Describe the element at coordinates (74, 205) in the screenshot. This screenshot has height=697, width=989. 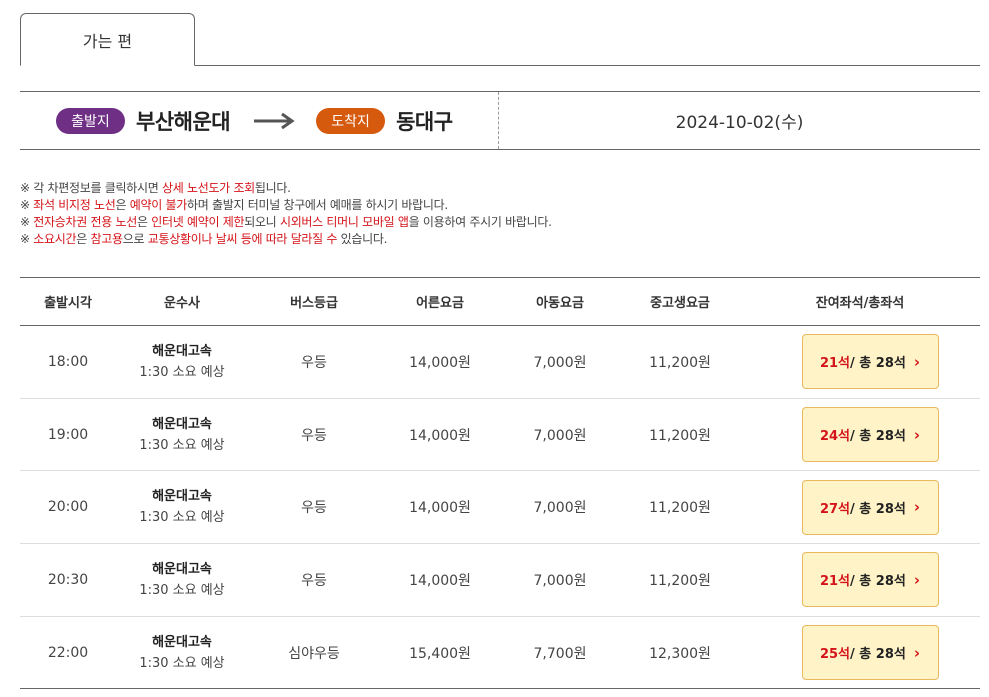
I see `notice-highlight: 좌석 비지정 노선` at that location.